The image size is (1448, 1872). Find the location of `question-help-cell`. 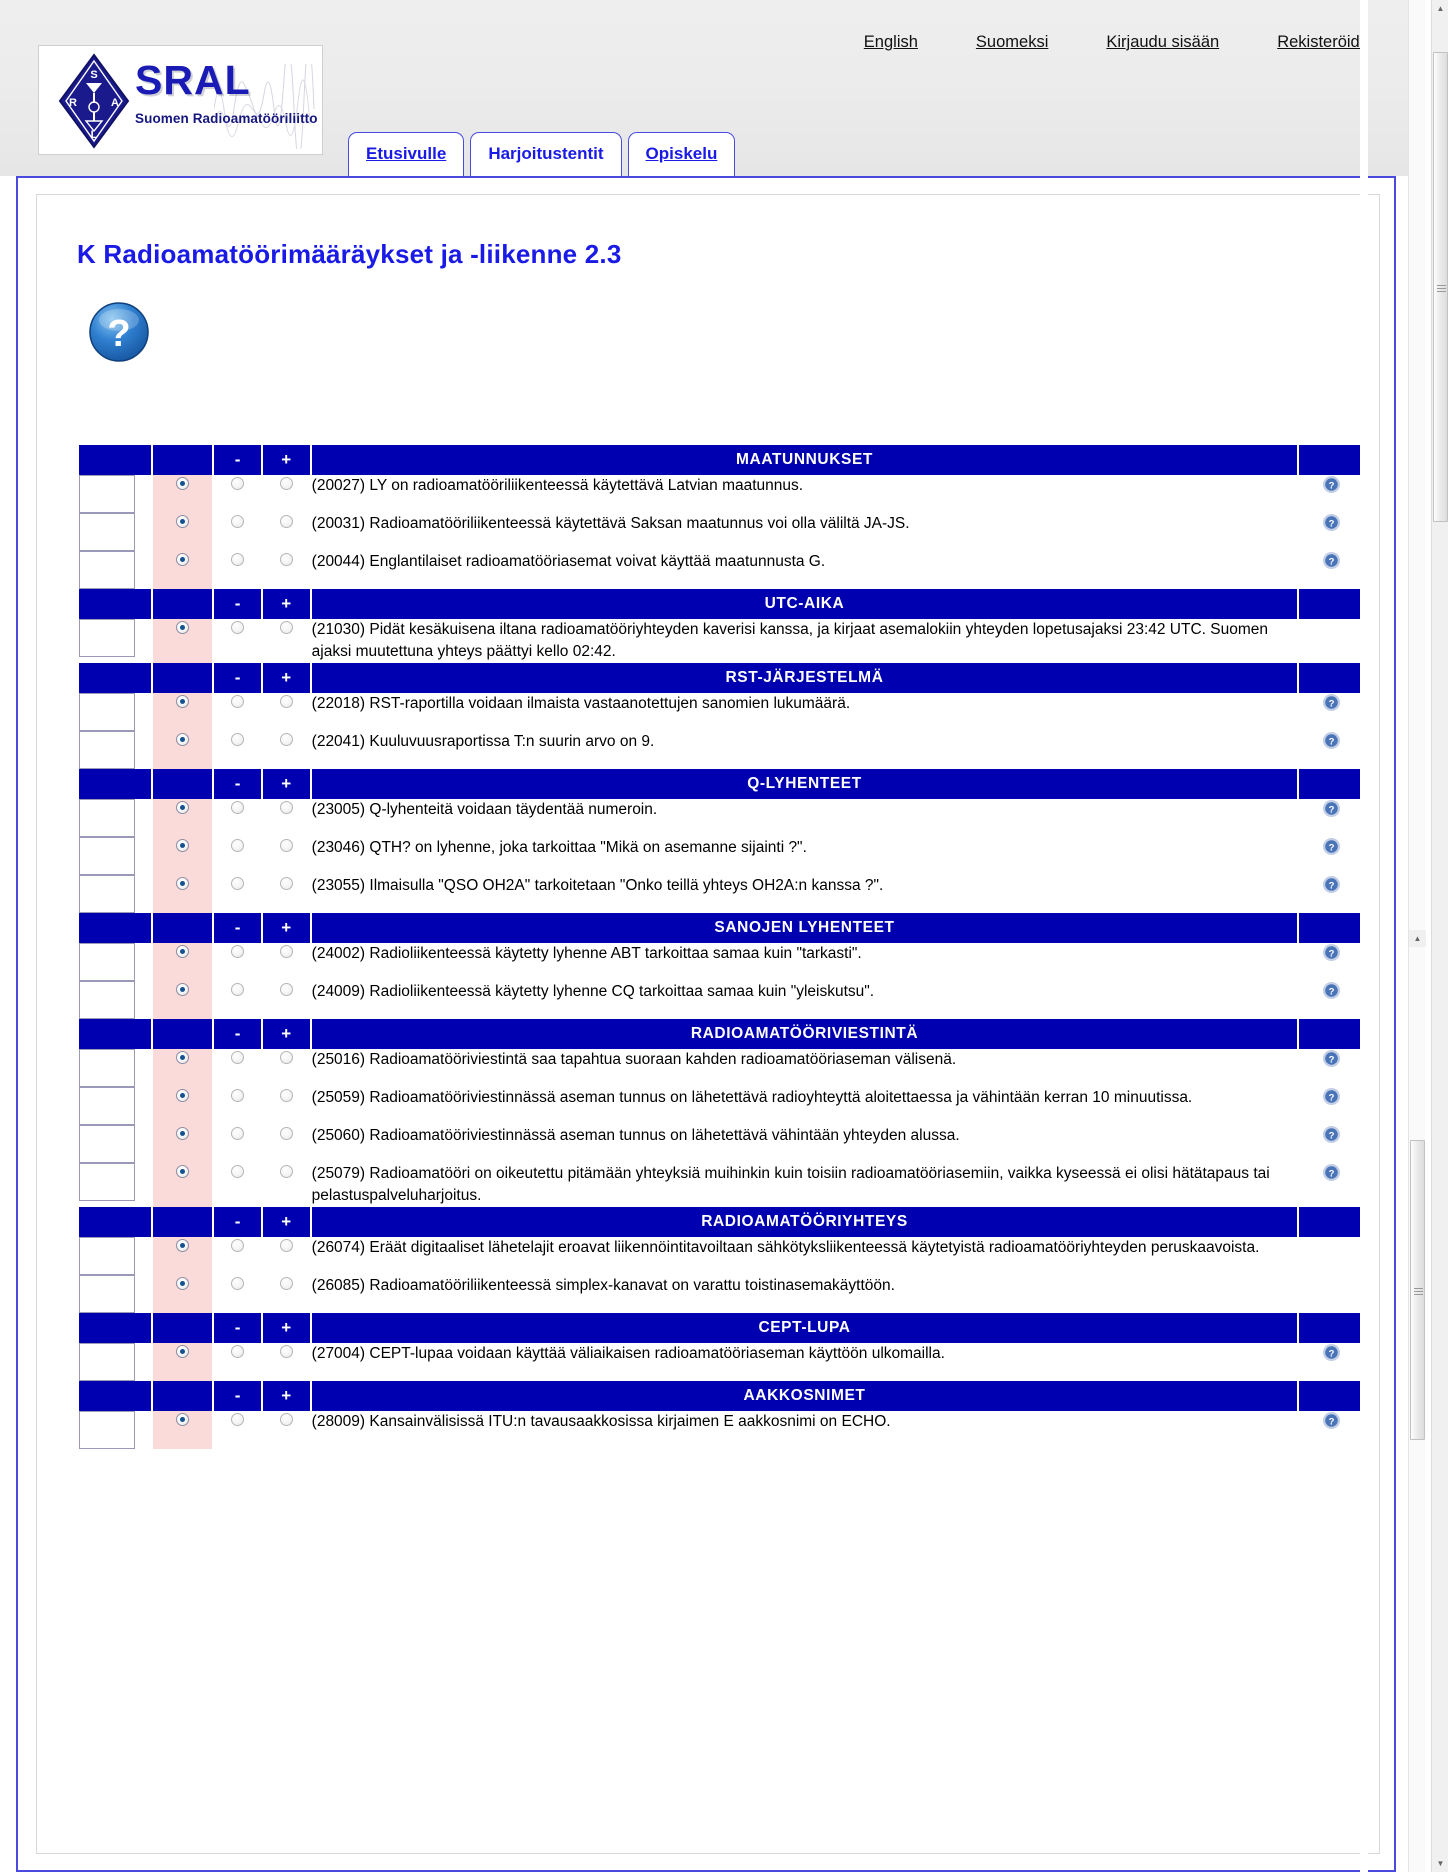

question-help-cell is located at coordinates (1331, 1256).